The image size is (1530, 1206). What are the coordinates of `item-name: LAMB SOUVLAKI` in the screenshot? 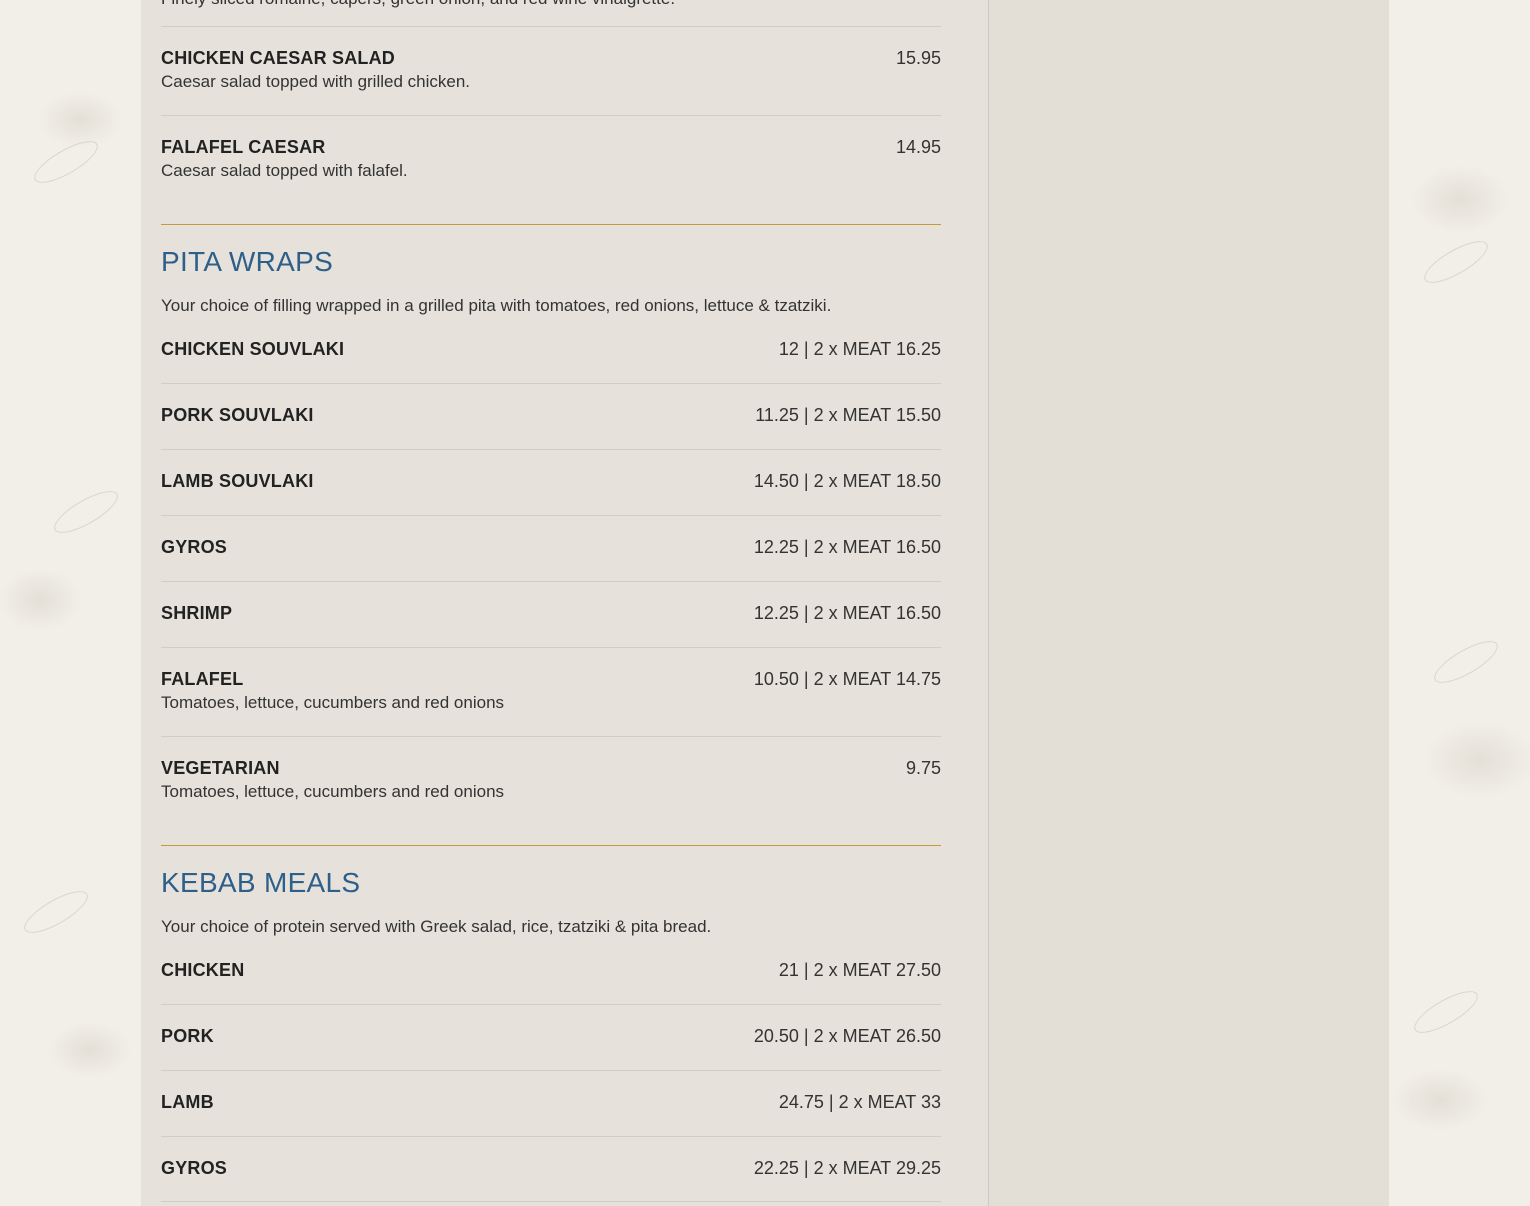 It's located at (237, 481).